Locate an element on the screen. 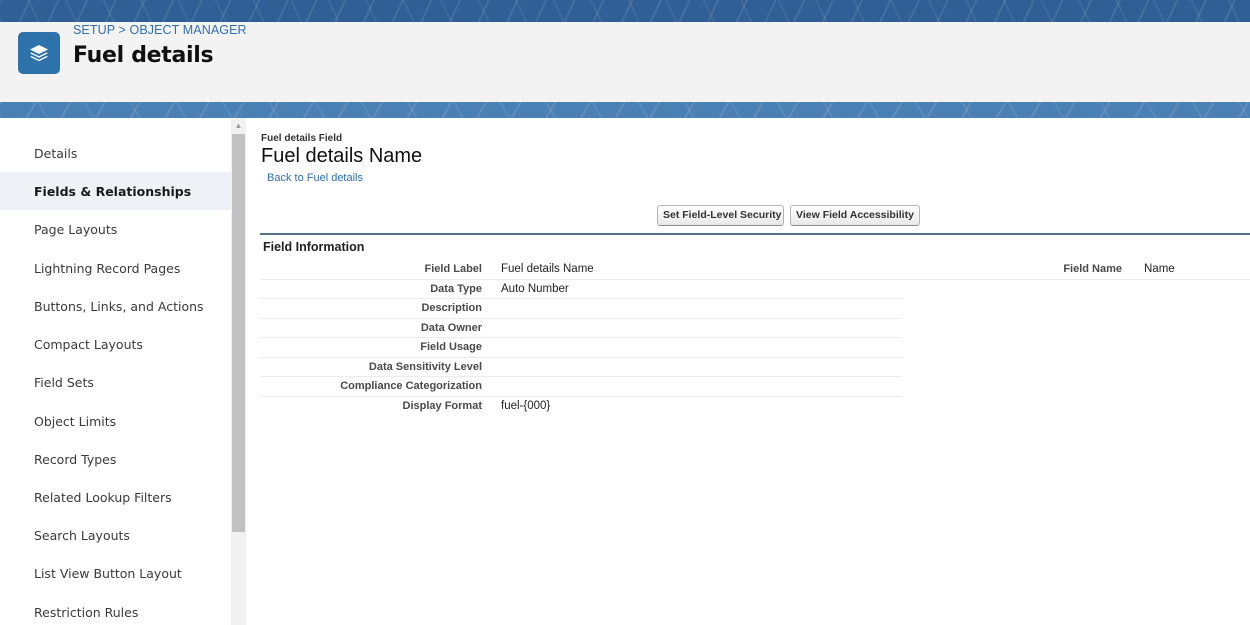 Image resolution: width=1250 pixels, height=625 pixels. detail-label: Display Format is located at coordinates (442, 405).